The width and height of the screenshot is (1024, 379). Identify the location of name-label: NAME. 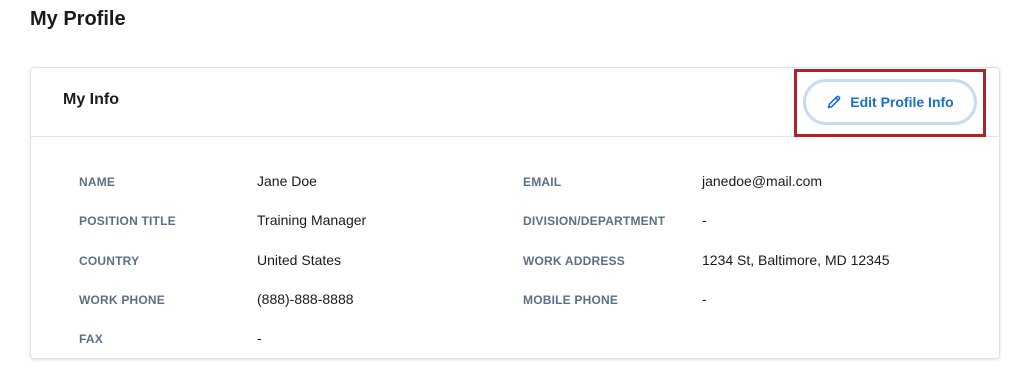
(97, 182).